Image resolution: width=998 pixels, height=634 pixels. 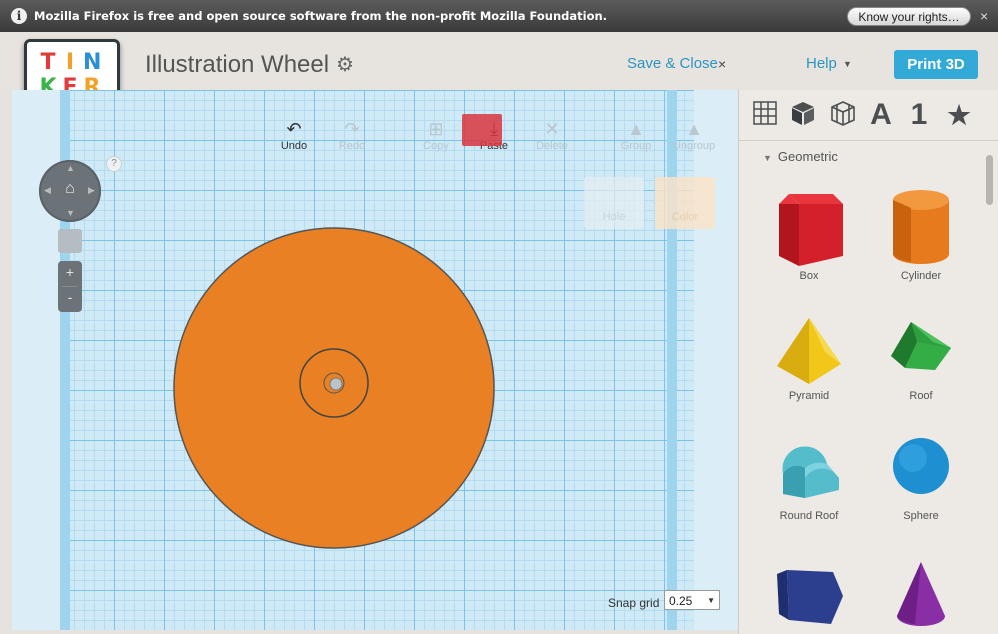 I want to click on copy-icon: ⊞, so click(x=436, y=129).